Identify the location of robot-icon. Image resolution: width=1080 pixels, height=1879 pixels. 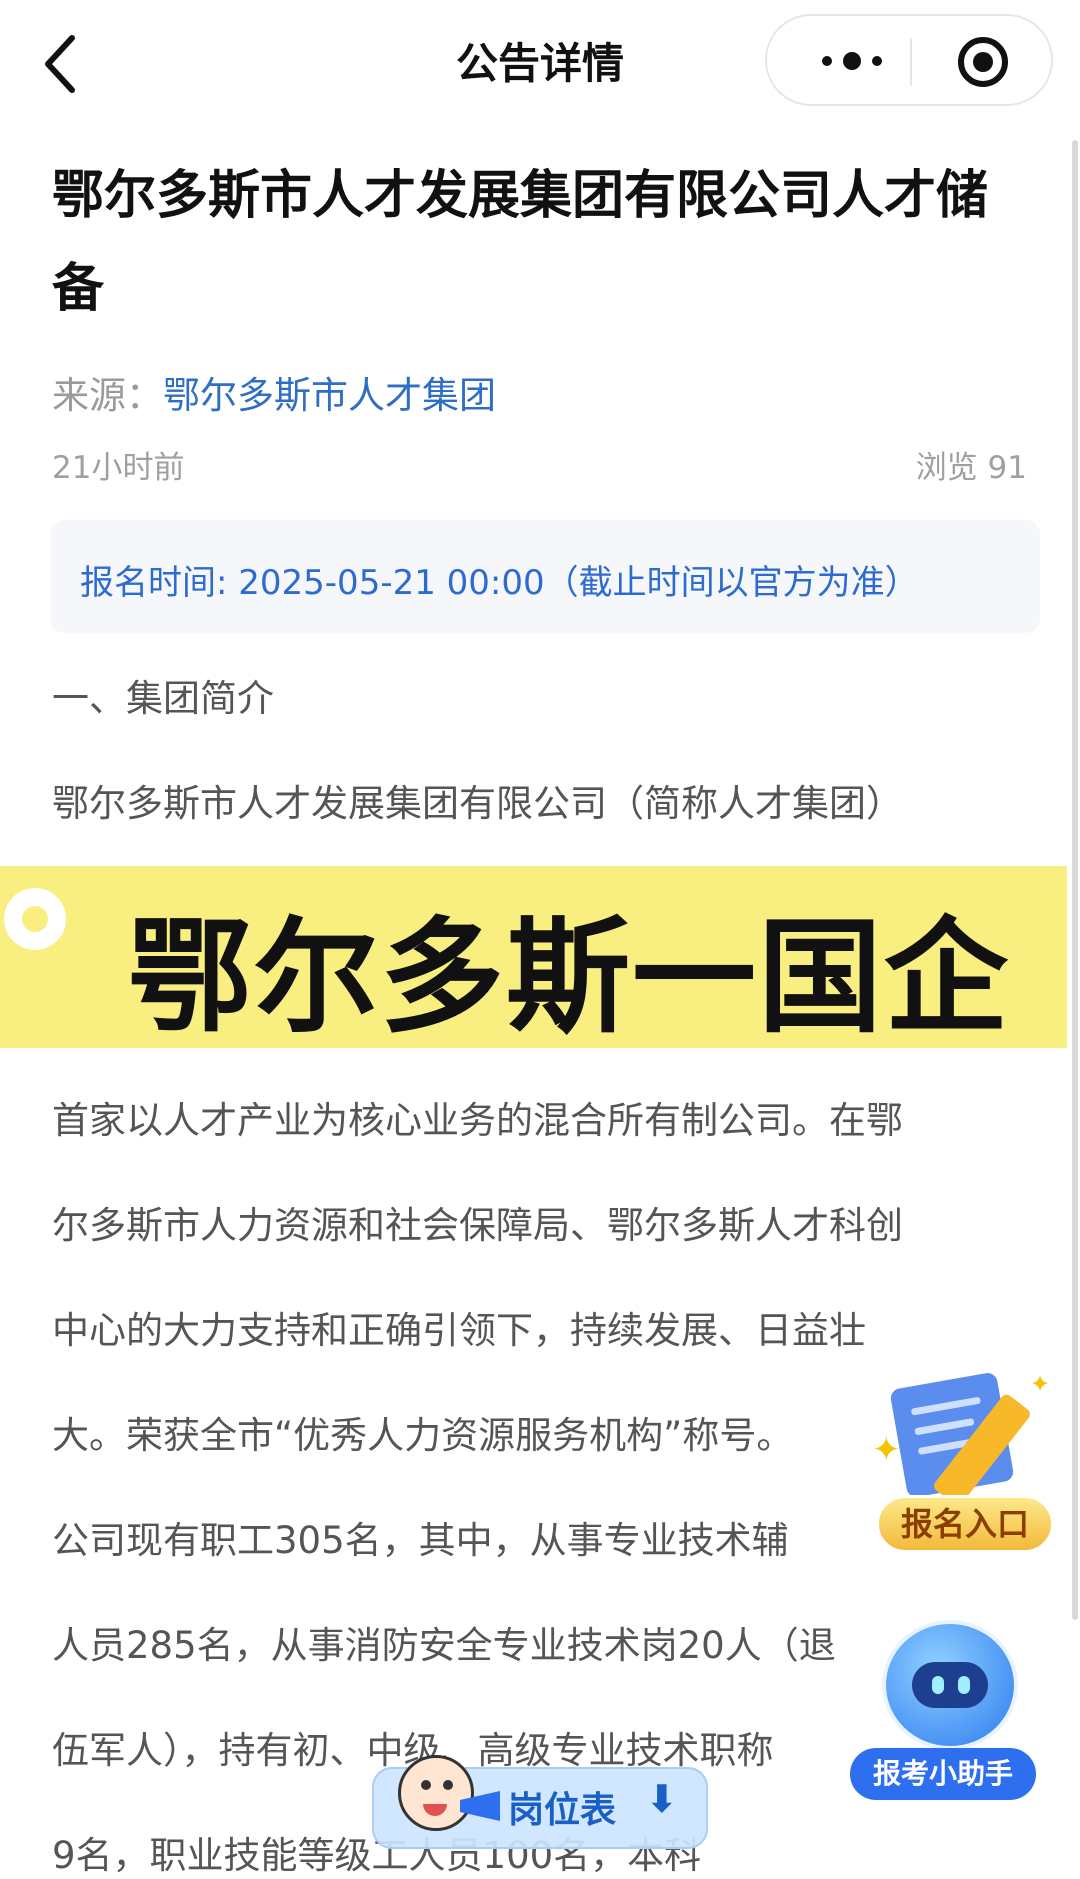
(950, 1685).